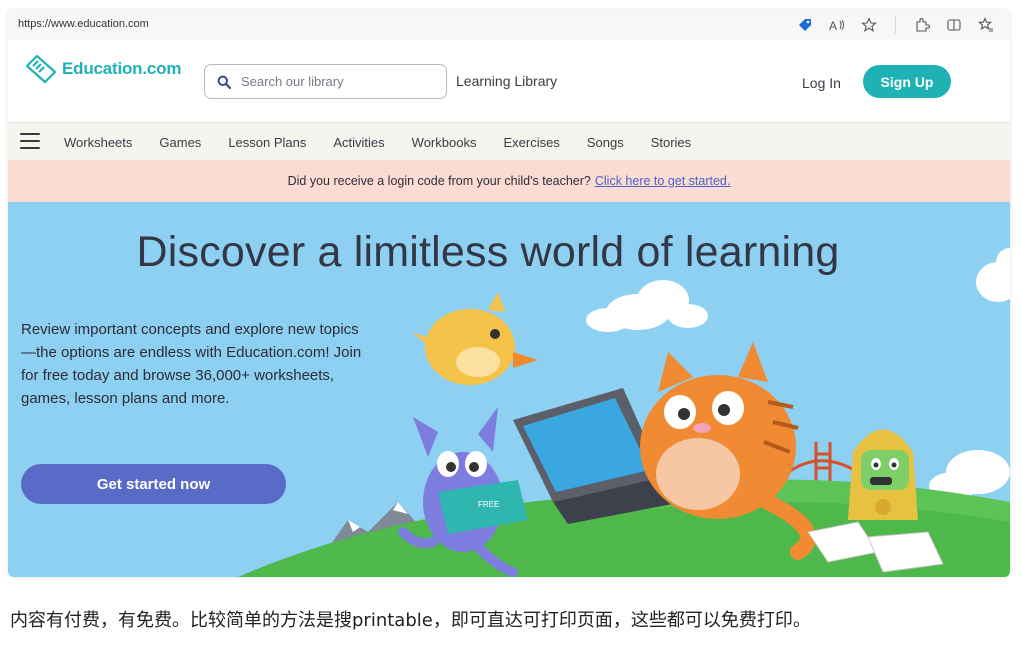 The height and width of the screenshot is (651, 1022). I want to click on banner-link: Click here to get started., so click(662, 181).